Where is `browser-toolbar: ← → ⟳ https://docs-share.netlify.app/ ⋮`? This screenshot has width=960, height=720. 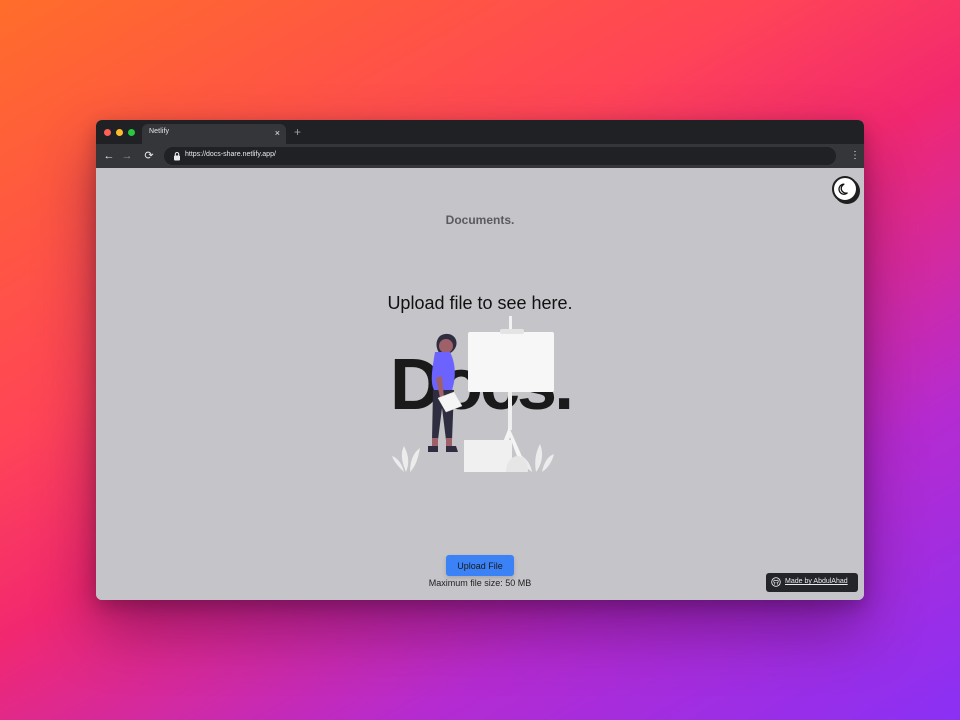
browser-toolbar: ← → ⟳ https://docs-share.netlify.app/ ⋮ is located at coordinates (480, 156).